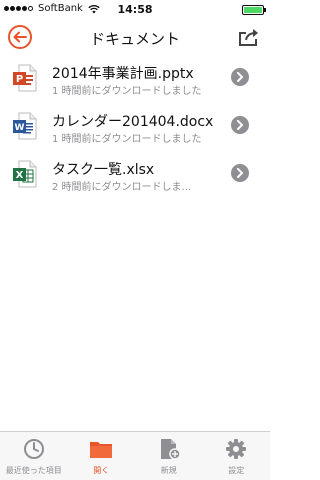 This screenshot has height=480, width=320. I want to click on gear-icon, so click(236, 449).